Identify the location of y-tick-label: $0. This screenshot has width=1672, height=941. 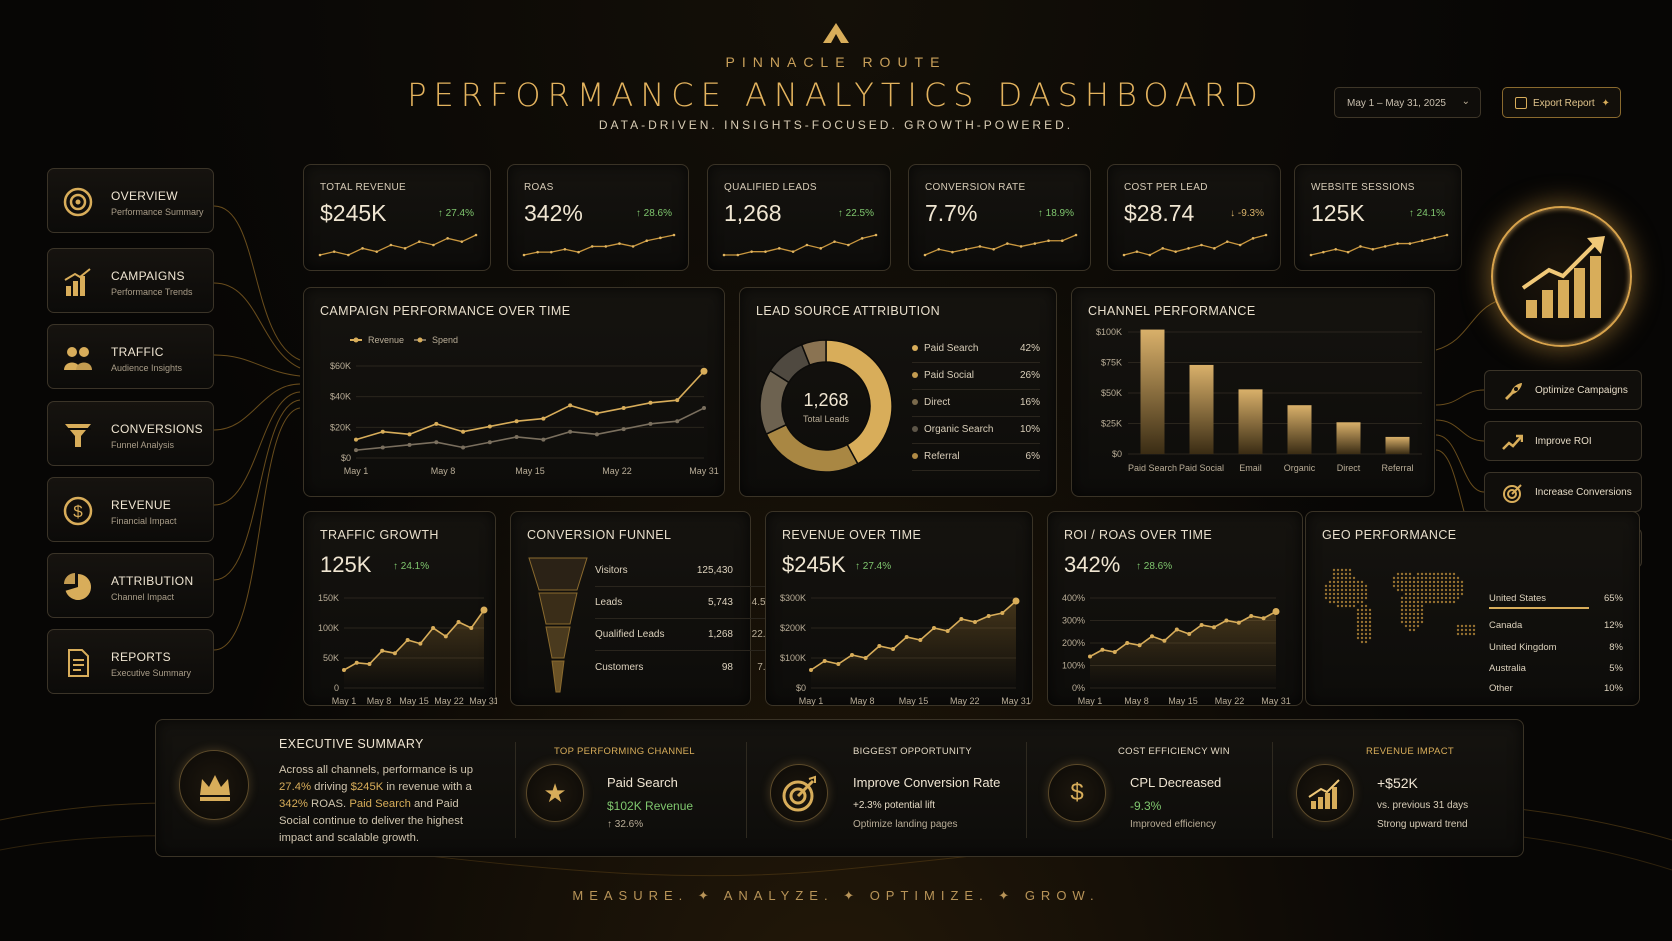
(1117, 454).